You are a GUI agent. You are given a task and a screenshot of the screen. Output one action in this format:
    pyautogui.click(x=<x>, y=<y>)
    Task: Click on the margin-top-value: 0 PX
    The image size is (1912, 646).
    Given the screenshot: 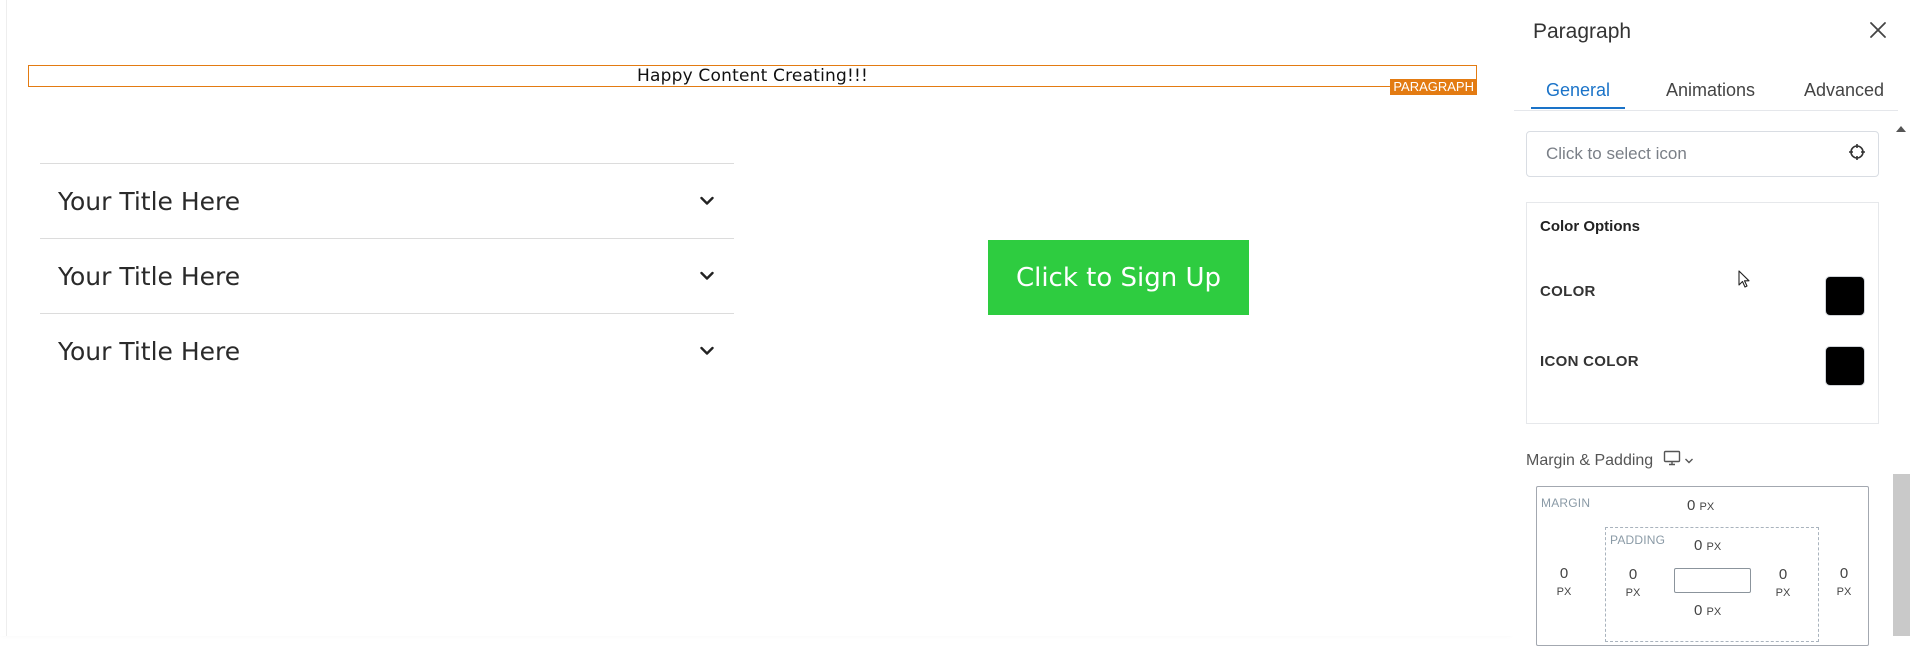 What is the action you would take?
    pyautogui.click(x=1700, y=505)
    